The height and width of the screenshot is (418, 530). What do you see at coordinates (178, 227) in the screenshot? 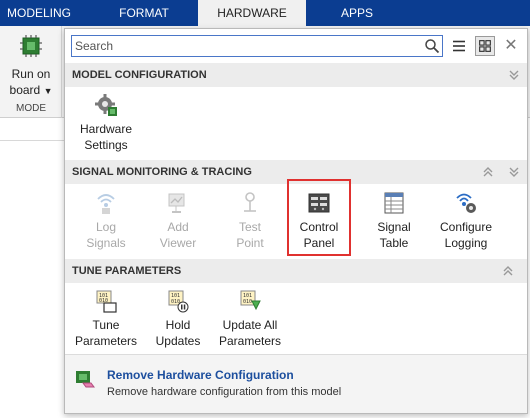
I see `item-label-line1: Add` at bounding box center [178, 227].